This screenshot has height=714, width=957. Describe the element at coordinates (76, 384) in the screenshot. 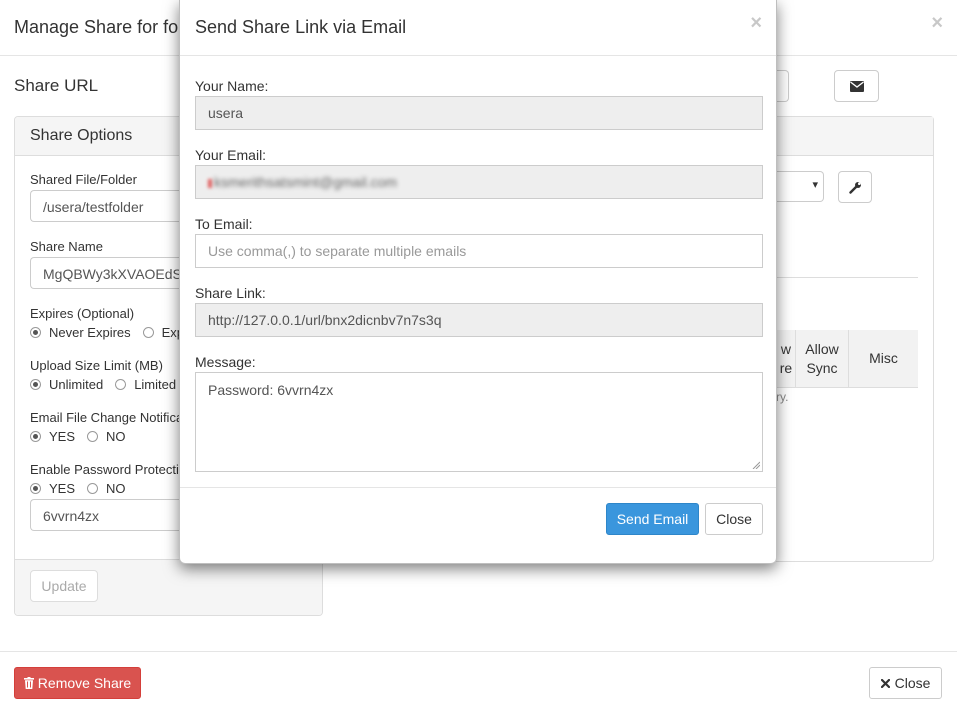

I see `unlimited-text: Unlimited` at that location.